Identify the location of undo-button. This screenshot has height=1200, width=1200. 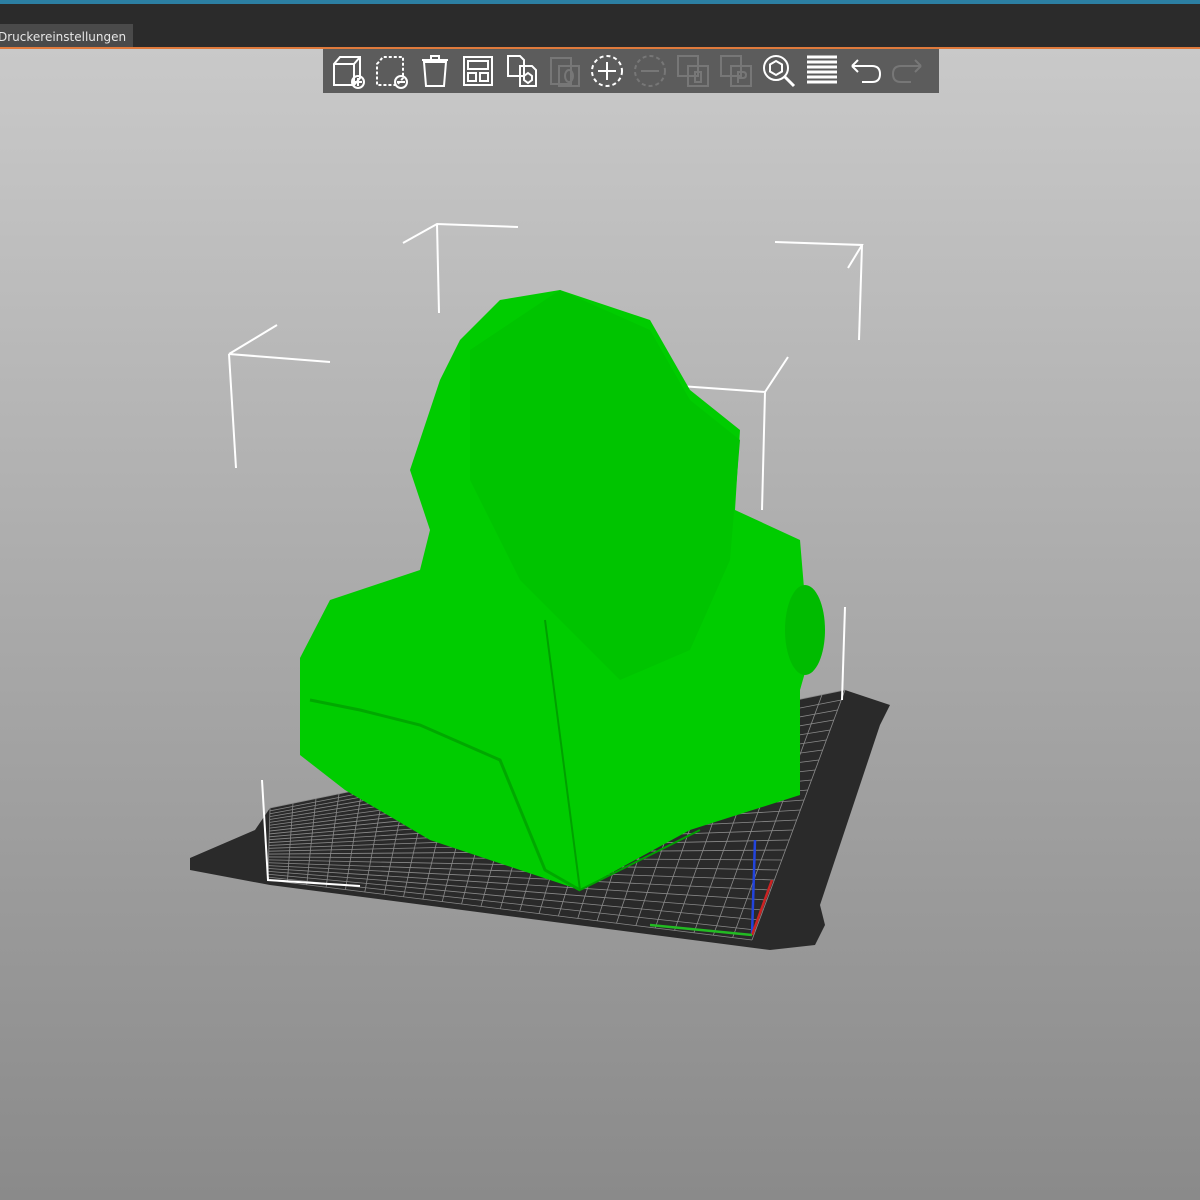
(865, 71).